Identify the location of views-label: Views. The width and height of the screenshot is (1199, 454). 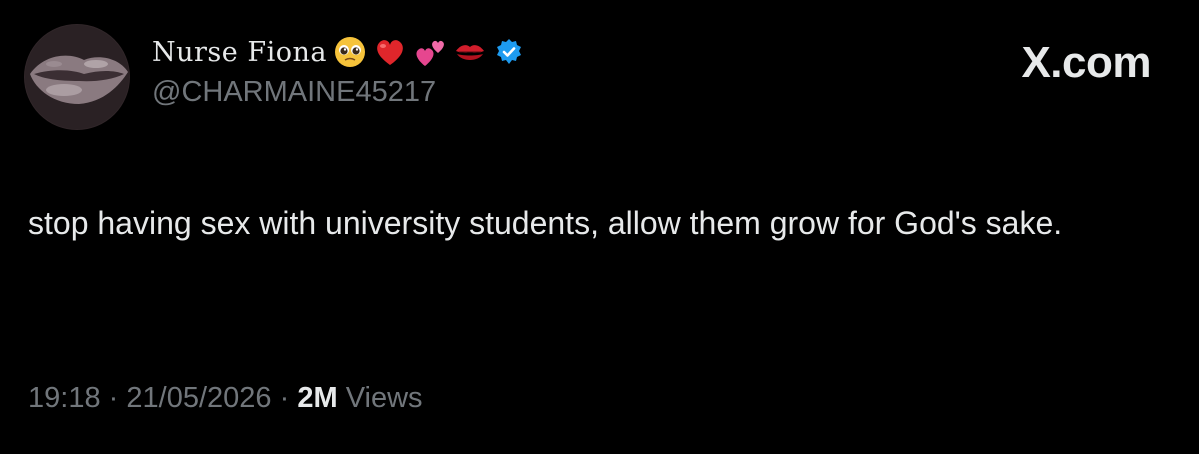
(384, 398).